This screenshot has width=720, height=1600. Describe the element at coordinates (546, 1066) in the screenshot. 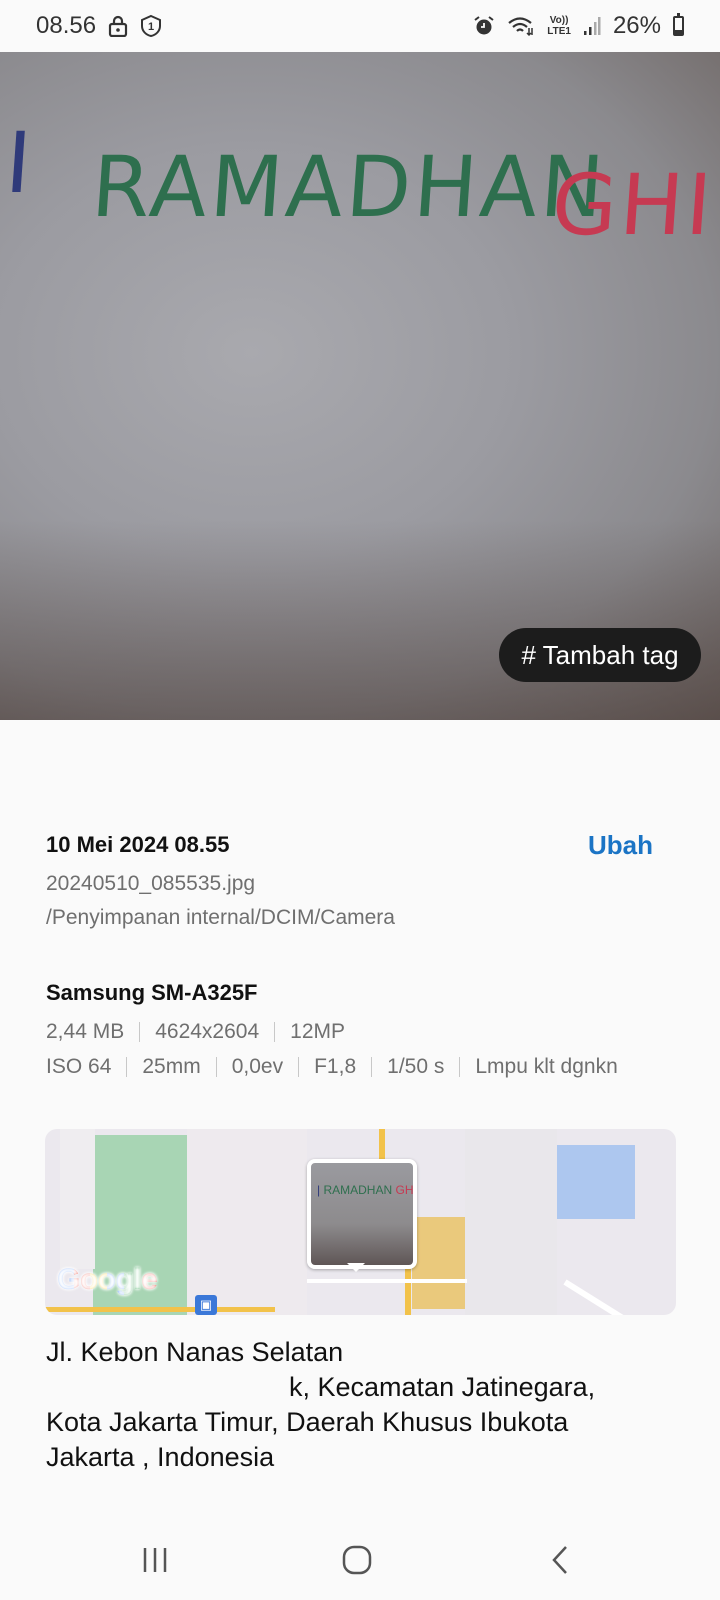

I see `flash-mode: Lmpu klt dgnkn` at that location.